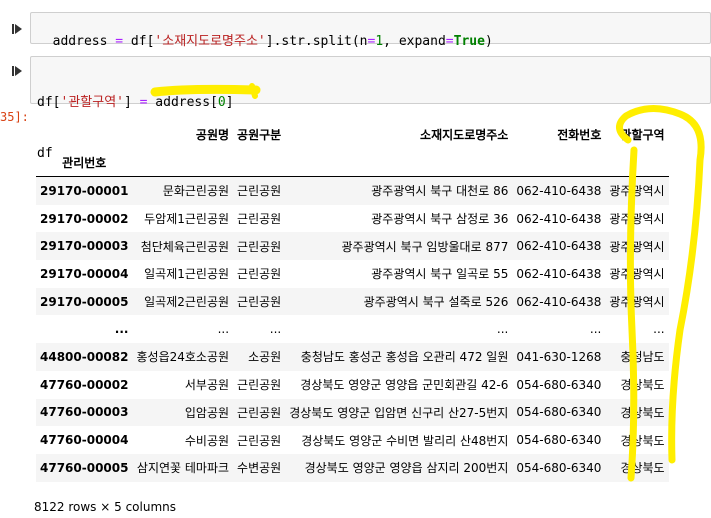 The width and height of the screenshot is (711, 518). I want to click on column-header: 공원명, so click(182, 134).